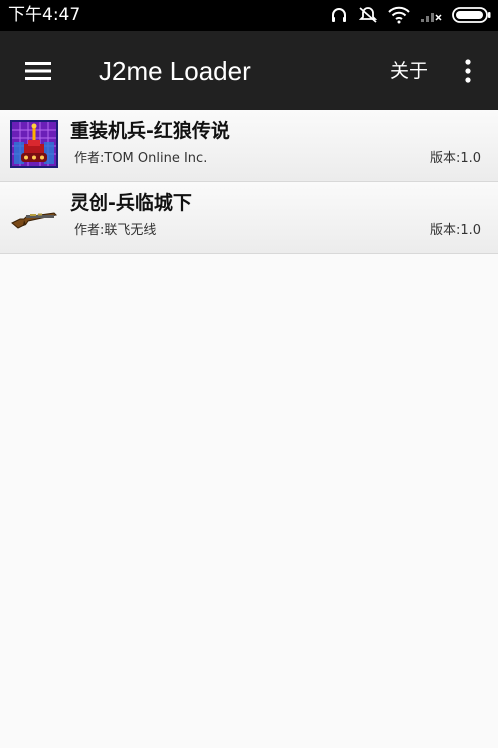  What do you see at coordinates (34, 144) in the screenshot?
I see `game-tank-icon` at bounding box center [34, 144].